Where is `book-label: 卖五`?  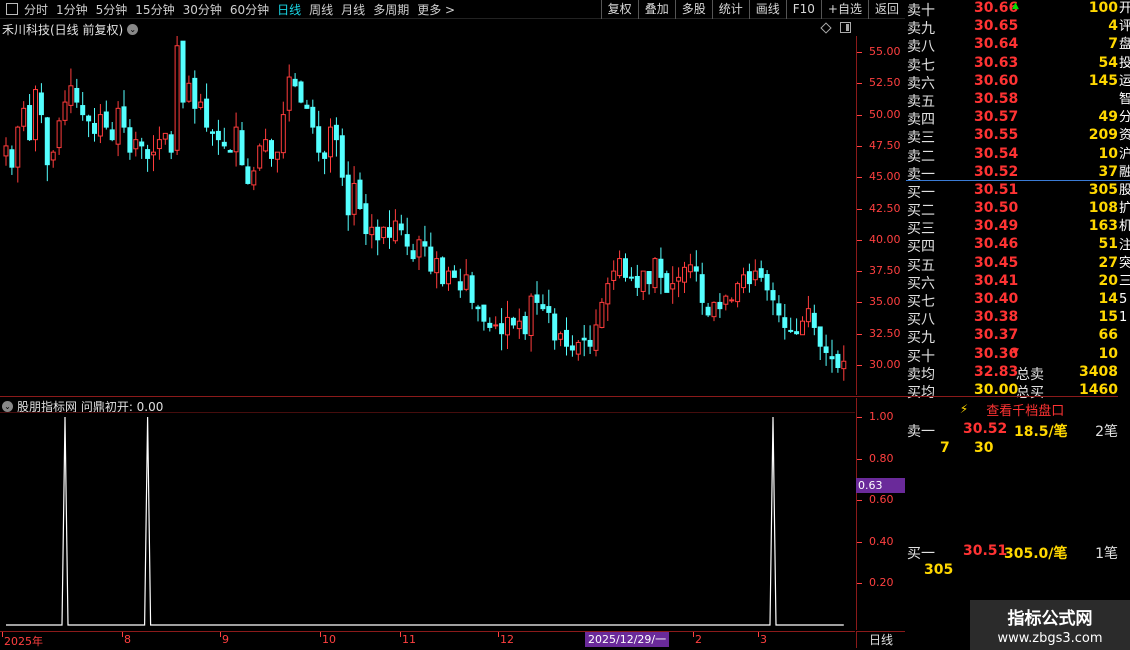 book-label: 卖五 is located at coordinates (921, 101).